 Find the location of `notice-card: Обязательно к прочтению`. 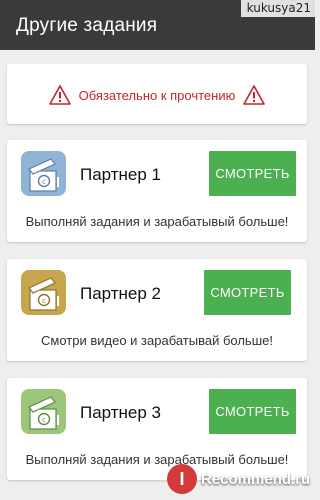

notice-card: Обязательно к прочтению is located at coordinates (157, 94).